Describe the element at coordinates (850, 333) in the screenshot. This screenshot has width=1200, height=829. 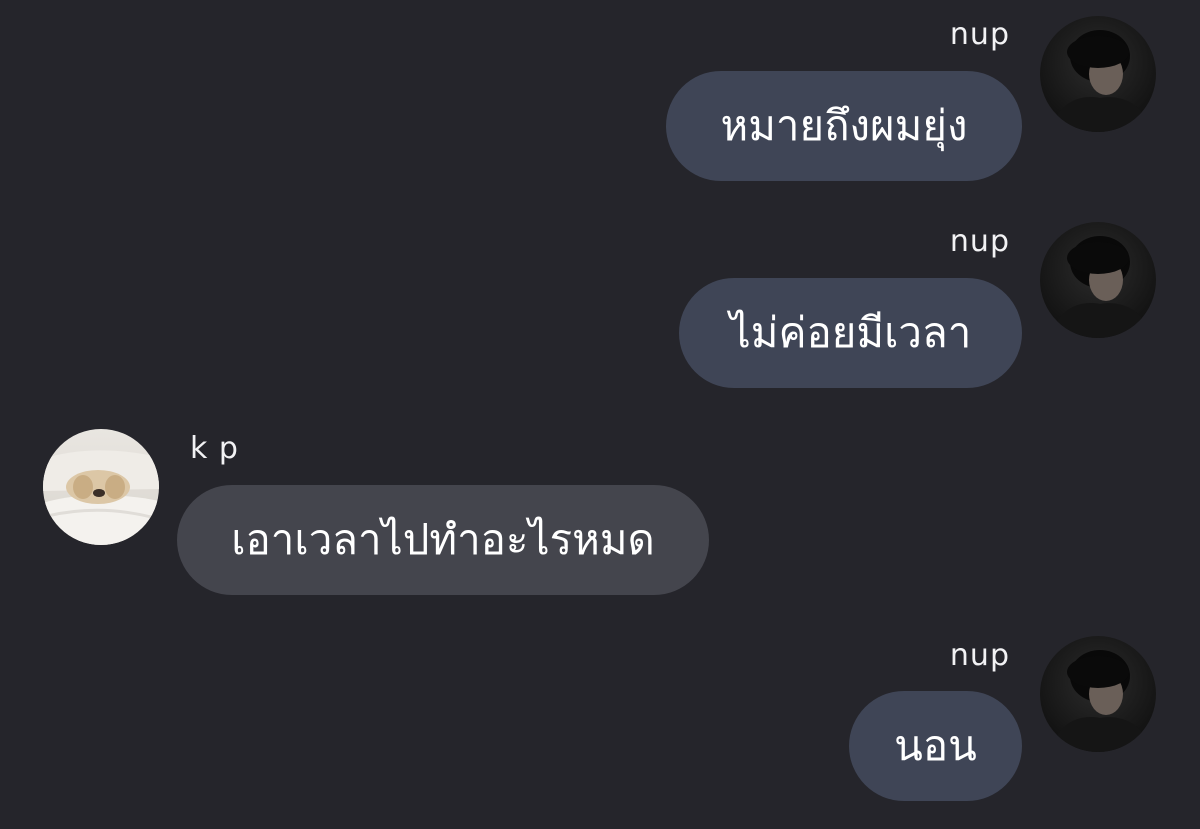
I see `message-bubble: ไม่ค่อยมีเวลา` at that location.